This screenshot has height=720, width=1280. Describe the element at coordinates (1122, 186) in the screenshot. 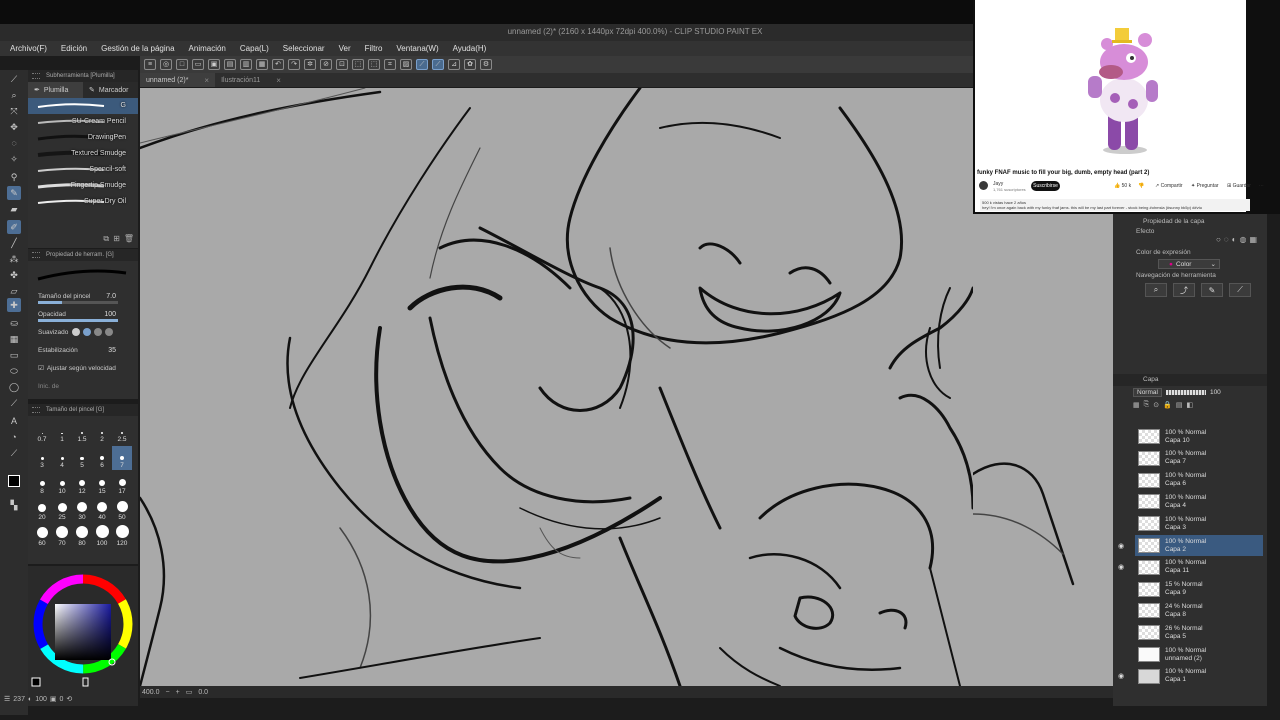

I see `like-button: 👍 50 k` at that location.